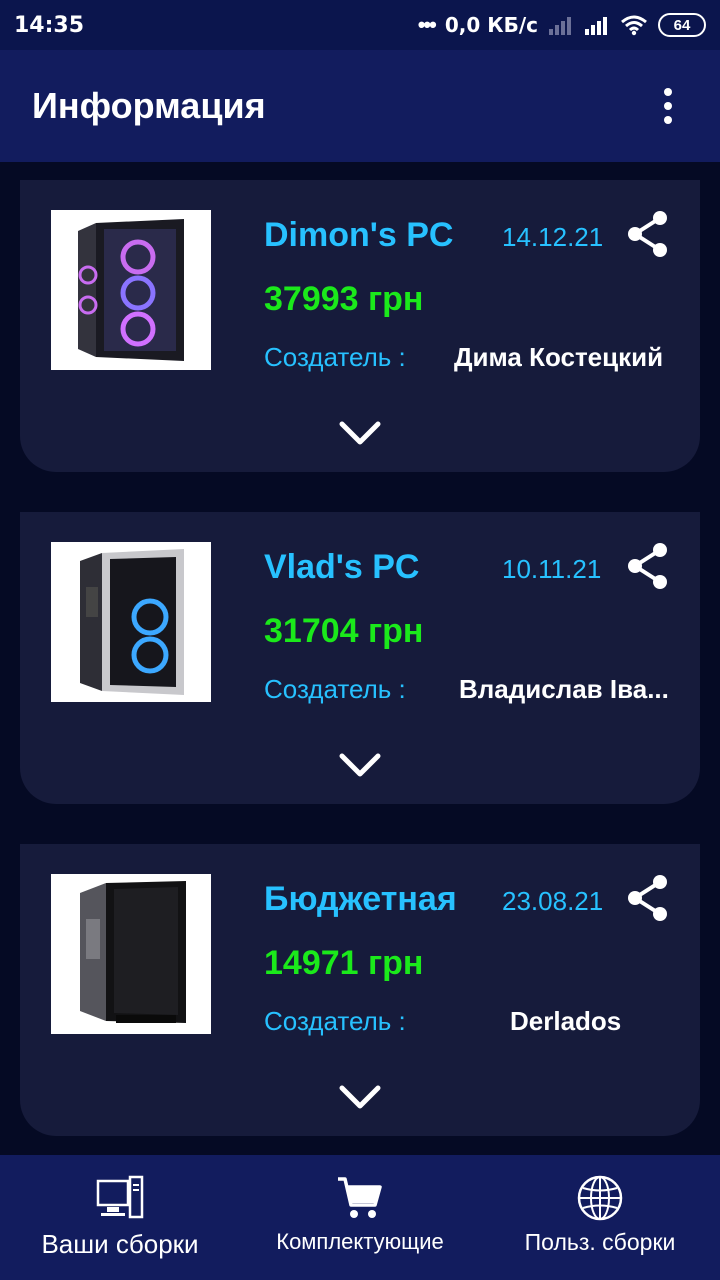 This screenshot has height=1280, width=720. What do you see at coordinates (682, 25) in the screenshot?
I see `battery-icon: 64` at bounding box center [682, 25].